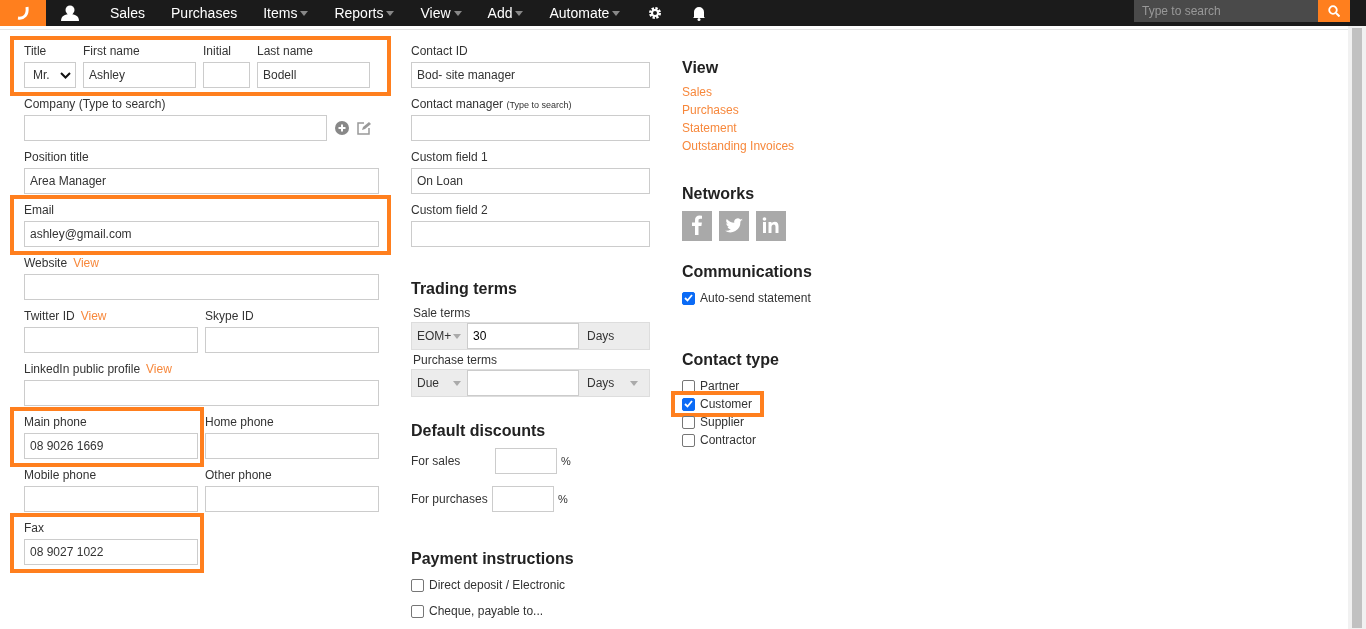  I want to click on section-heading: Contact type, so click(731, 360).